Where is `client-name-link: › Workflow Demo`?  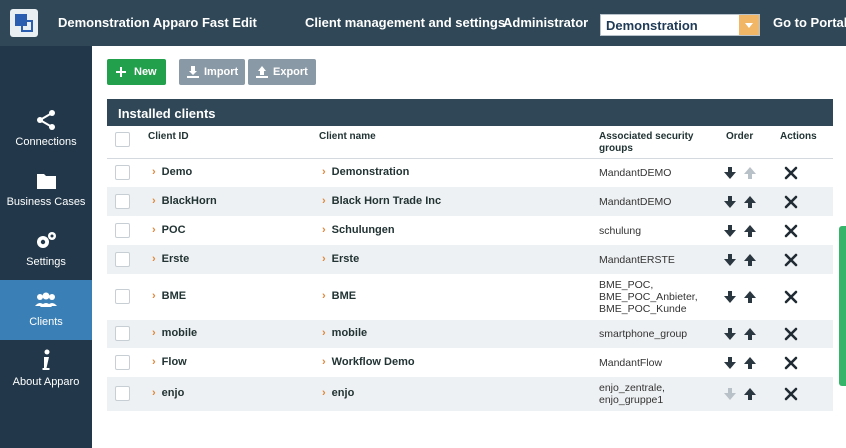
client-name-link: › Workflow Demo is located at coordinates (368, 362).